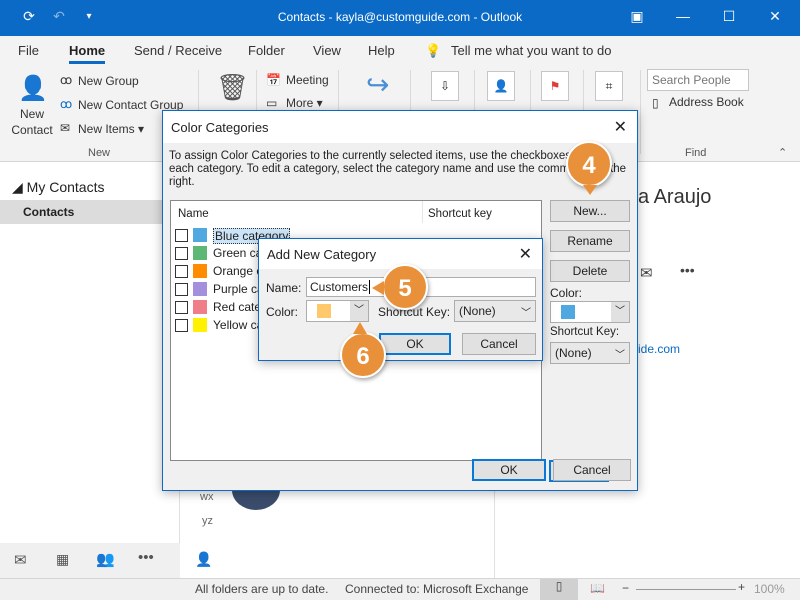 The width and height of the screenshot is (800, 600). What do you see at coordinates (585, 332) in the screenshot?
I see `shortcut-key-label: Shortcut Key:` at bounding box center [585, 332].